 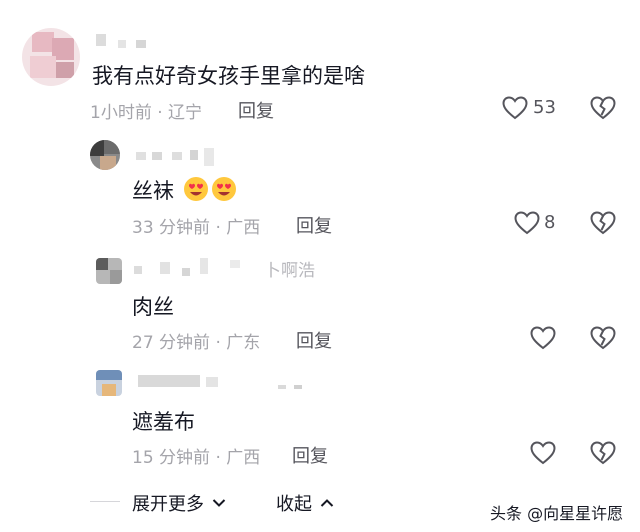 I want to click on comment-text: 丝袜, so click(x=184, y=190).